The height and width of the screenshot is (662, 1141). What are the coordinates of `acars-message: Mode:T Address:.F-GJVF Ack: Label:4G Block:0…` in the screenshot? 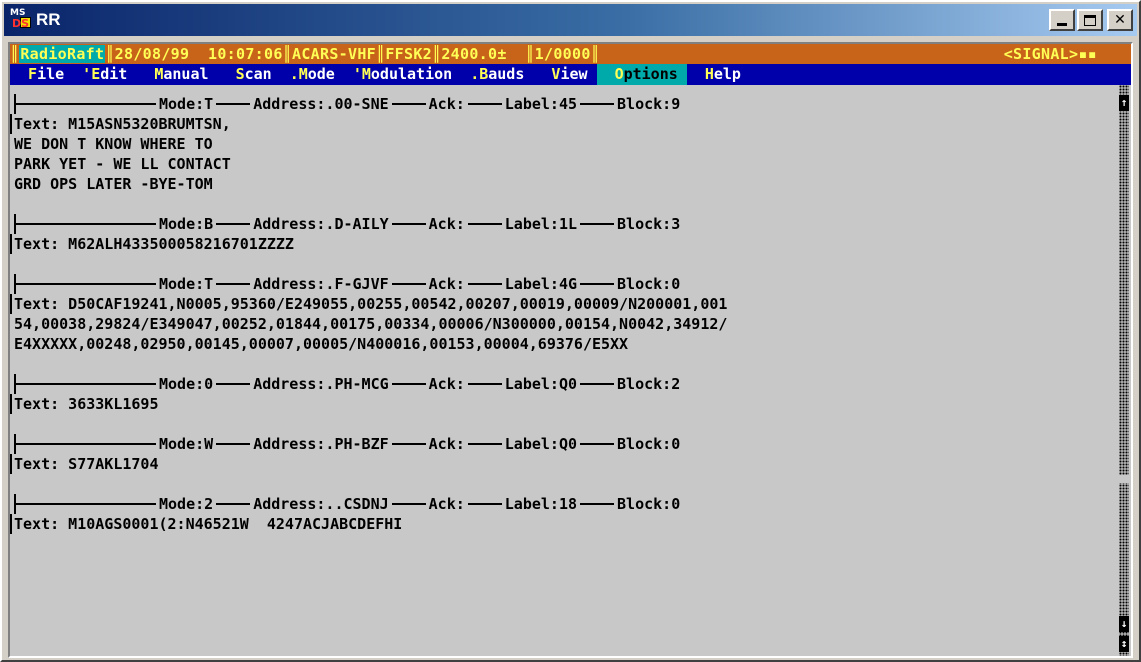 It's located at (563, 314).